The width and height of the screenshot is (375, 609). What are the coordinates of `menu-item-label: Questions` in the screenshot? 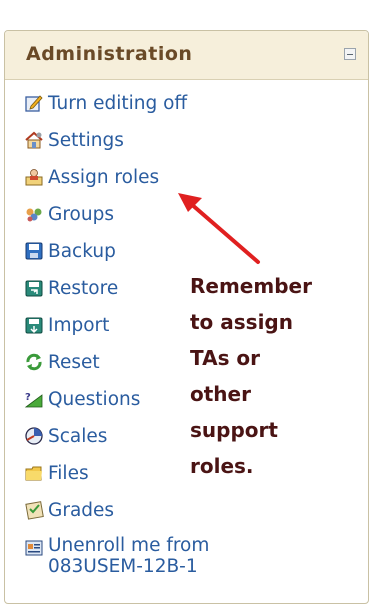 It's located at (94, 399).